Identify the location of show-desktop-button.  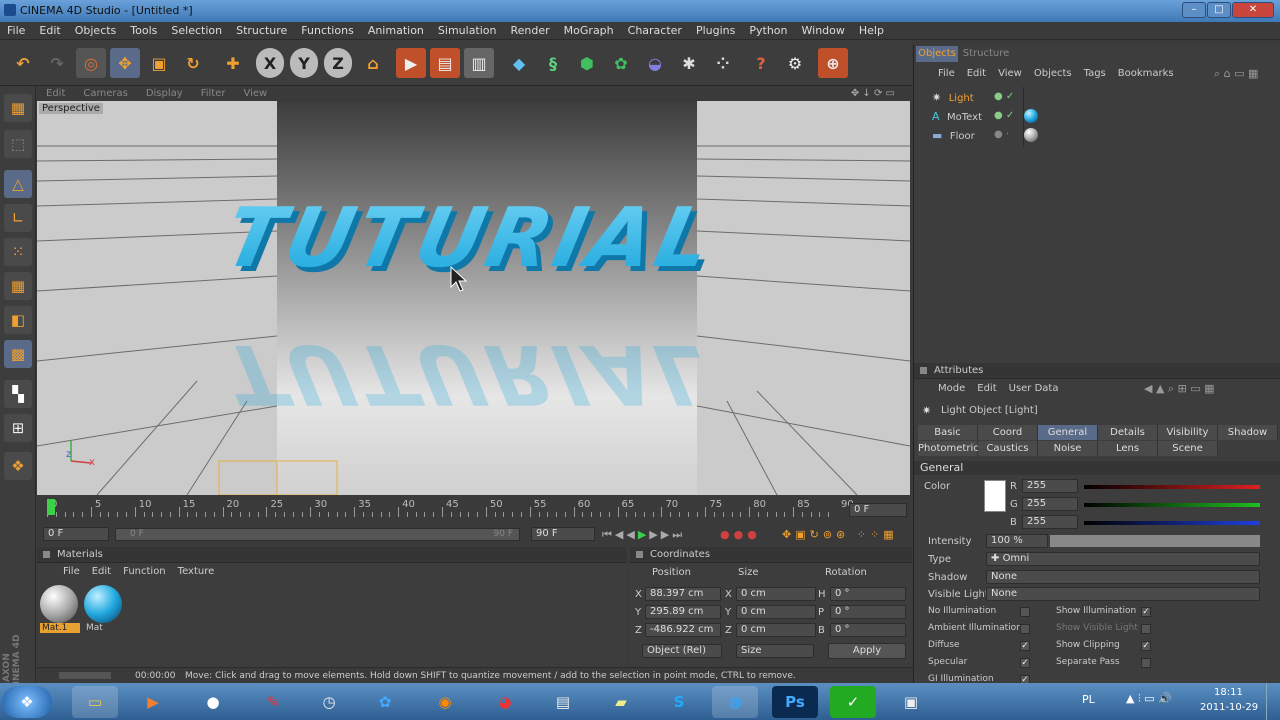
(1273, 701).